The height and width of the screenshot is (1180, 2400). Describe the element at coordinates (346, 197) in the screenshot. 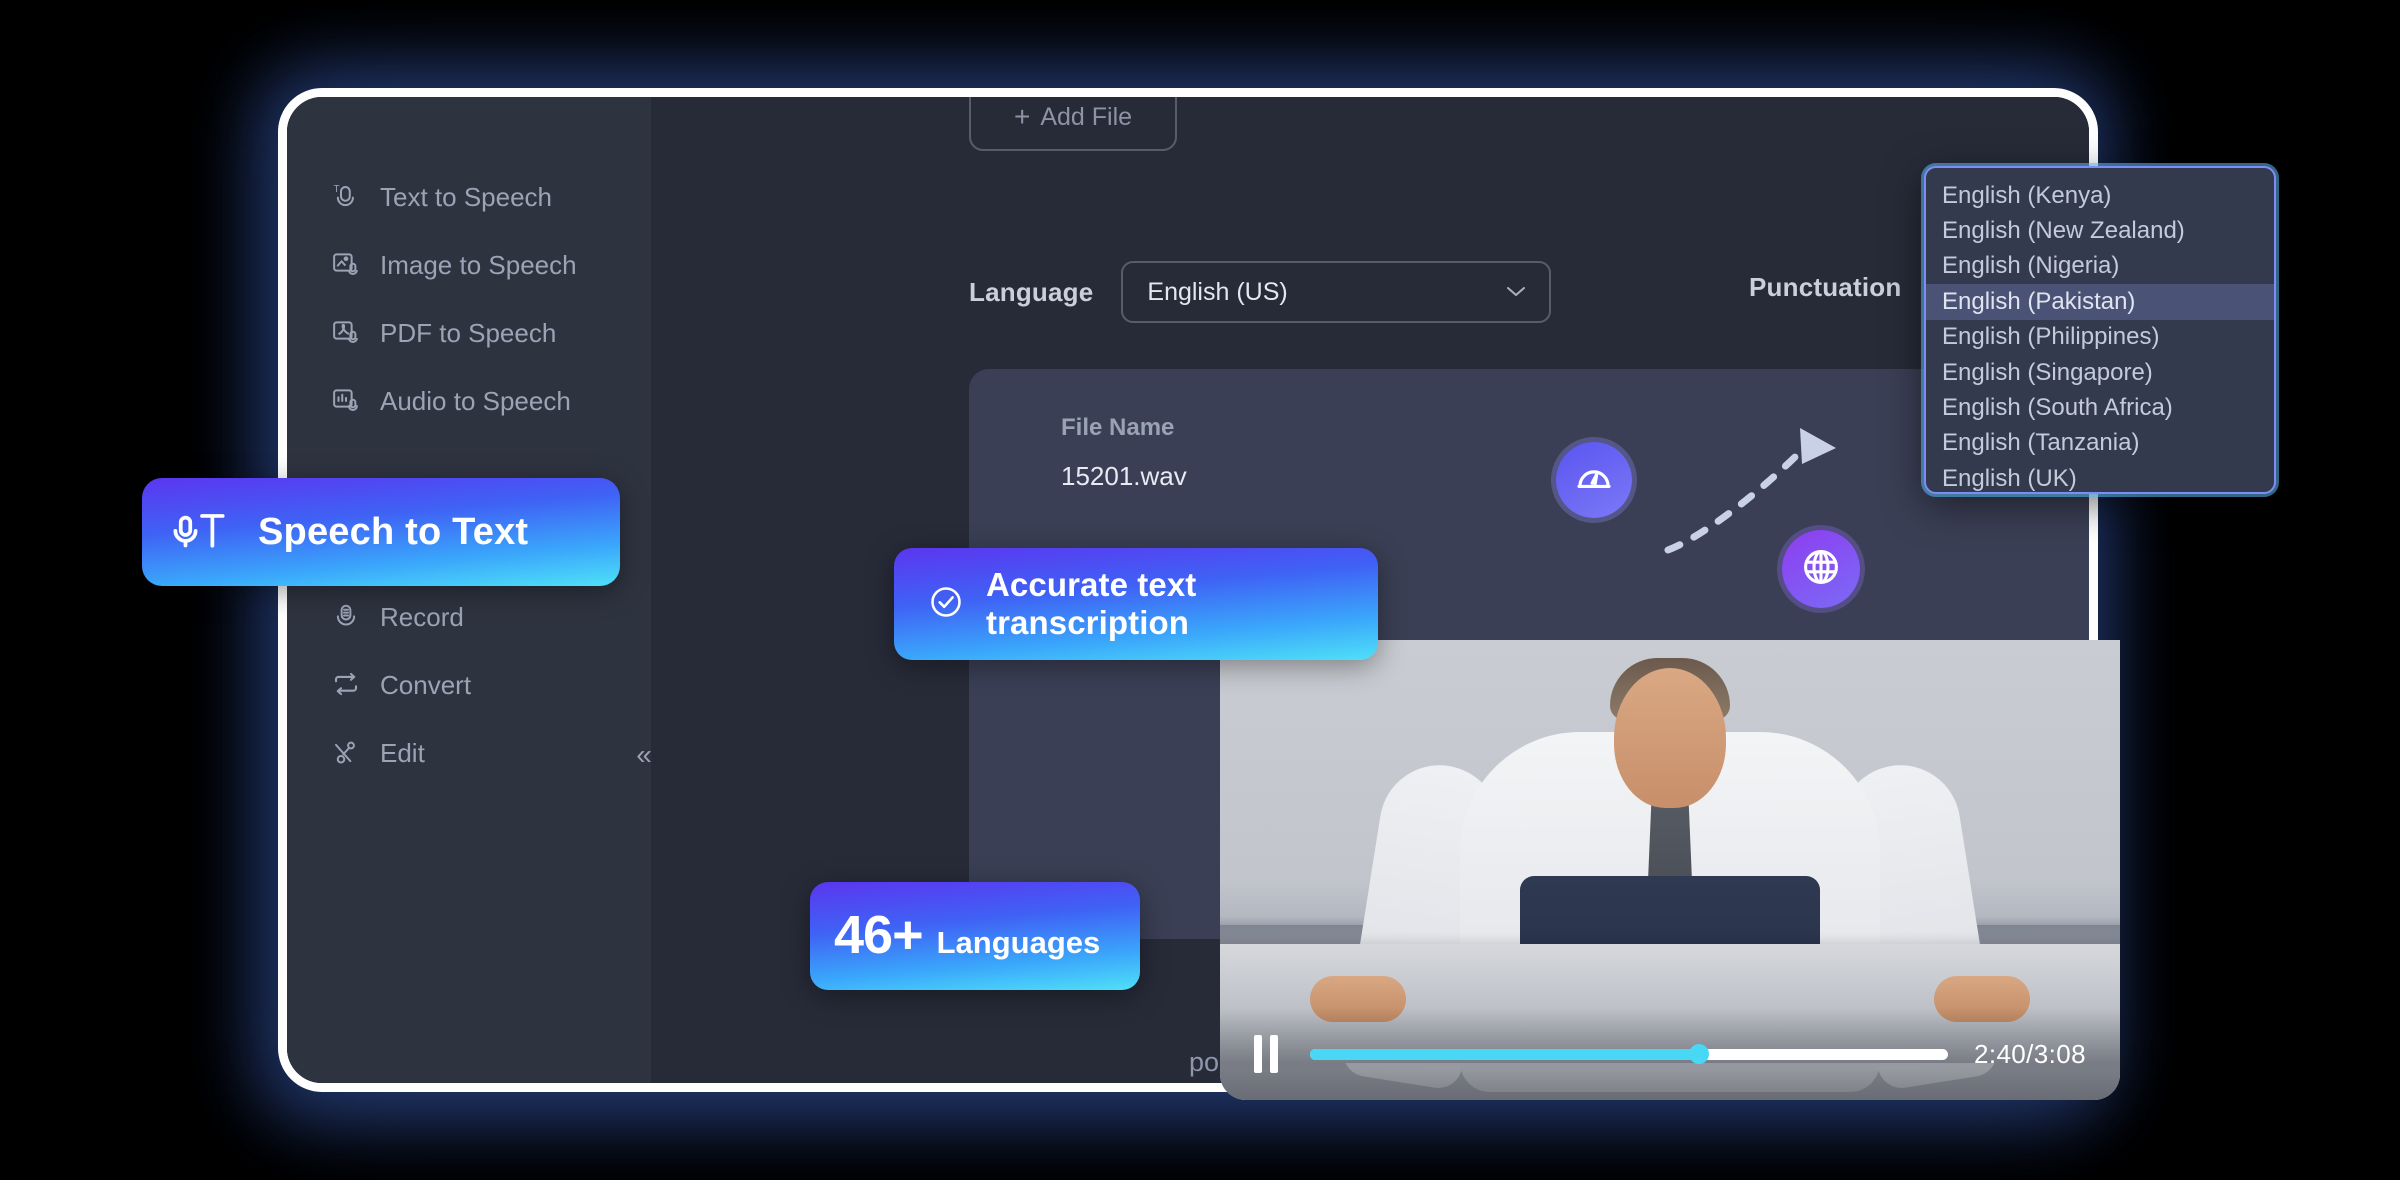

I see `text-to-speech-icon: T` at that location.